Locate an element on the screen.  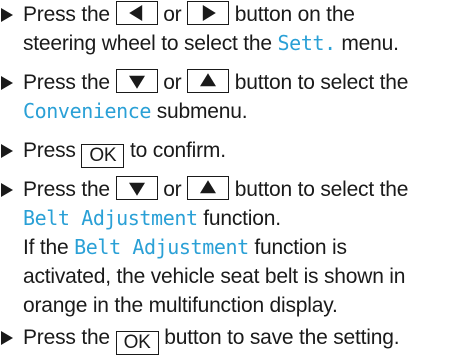
submenu-name-convenience: Convenience is located at coordinates (87, 111).